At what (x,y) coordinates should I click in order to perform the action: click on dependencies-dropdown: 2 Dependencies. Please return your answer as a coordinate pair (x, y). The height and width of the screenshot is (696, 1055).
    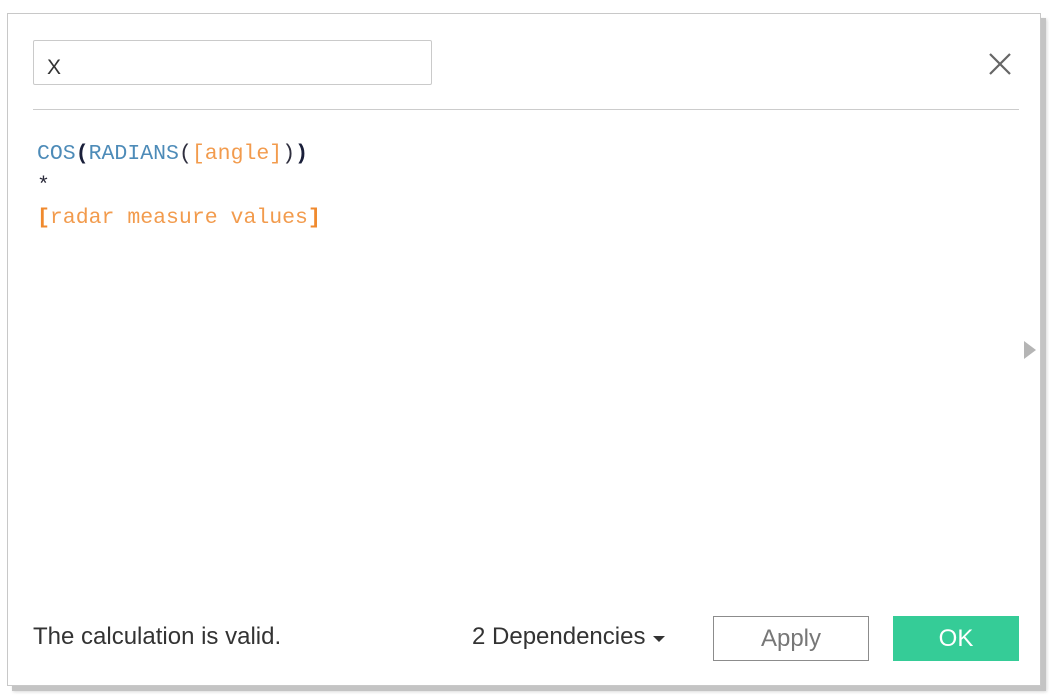
    Looking at the image, I should click on (569, 637).